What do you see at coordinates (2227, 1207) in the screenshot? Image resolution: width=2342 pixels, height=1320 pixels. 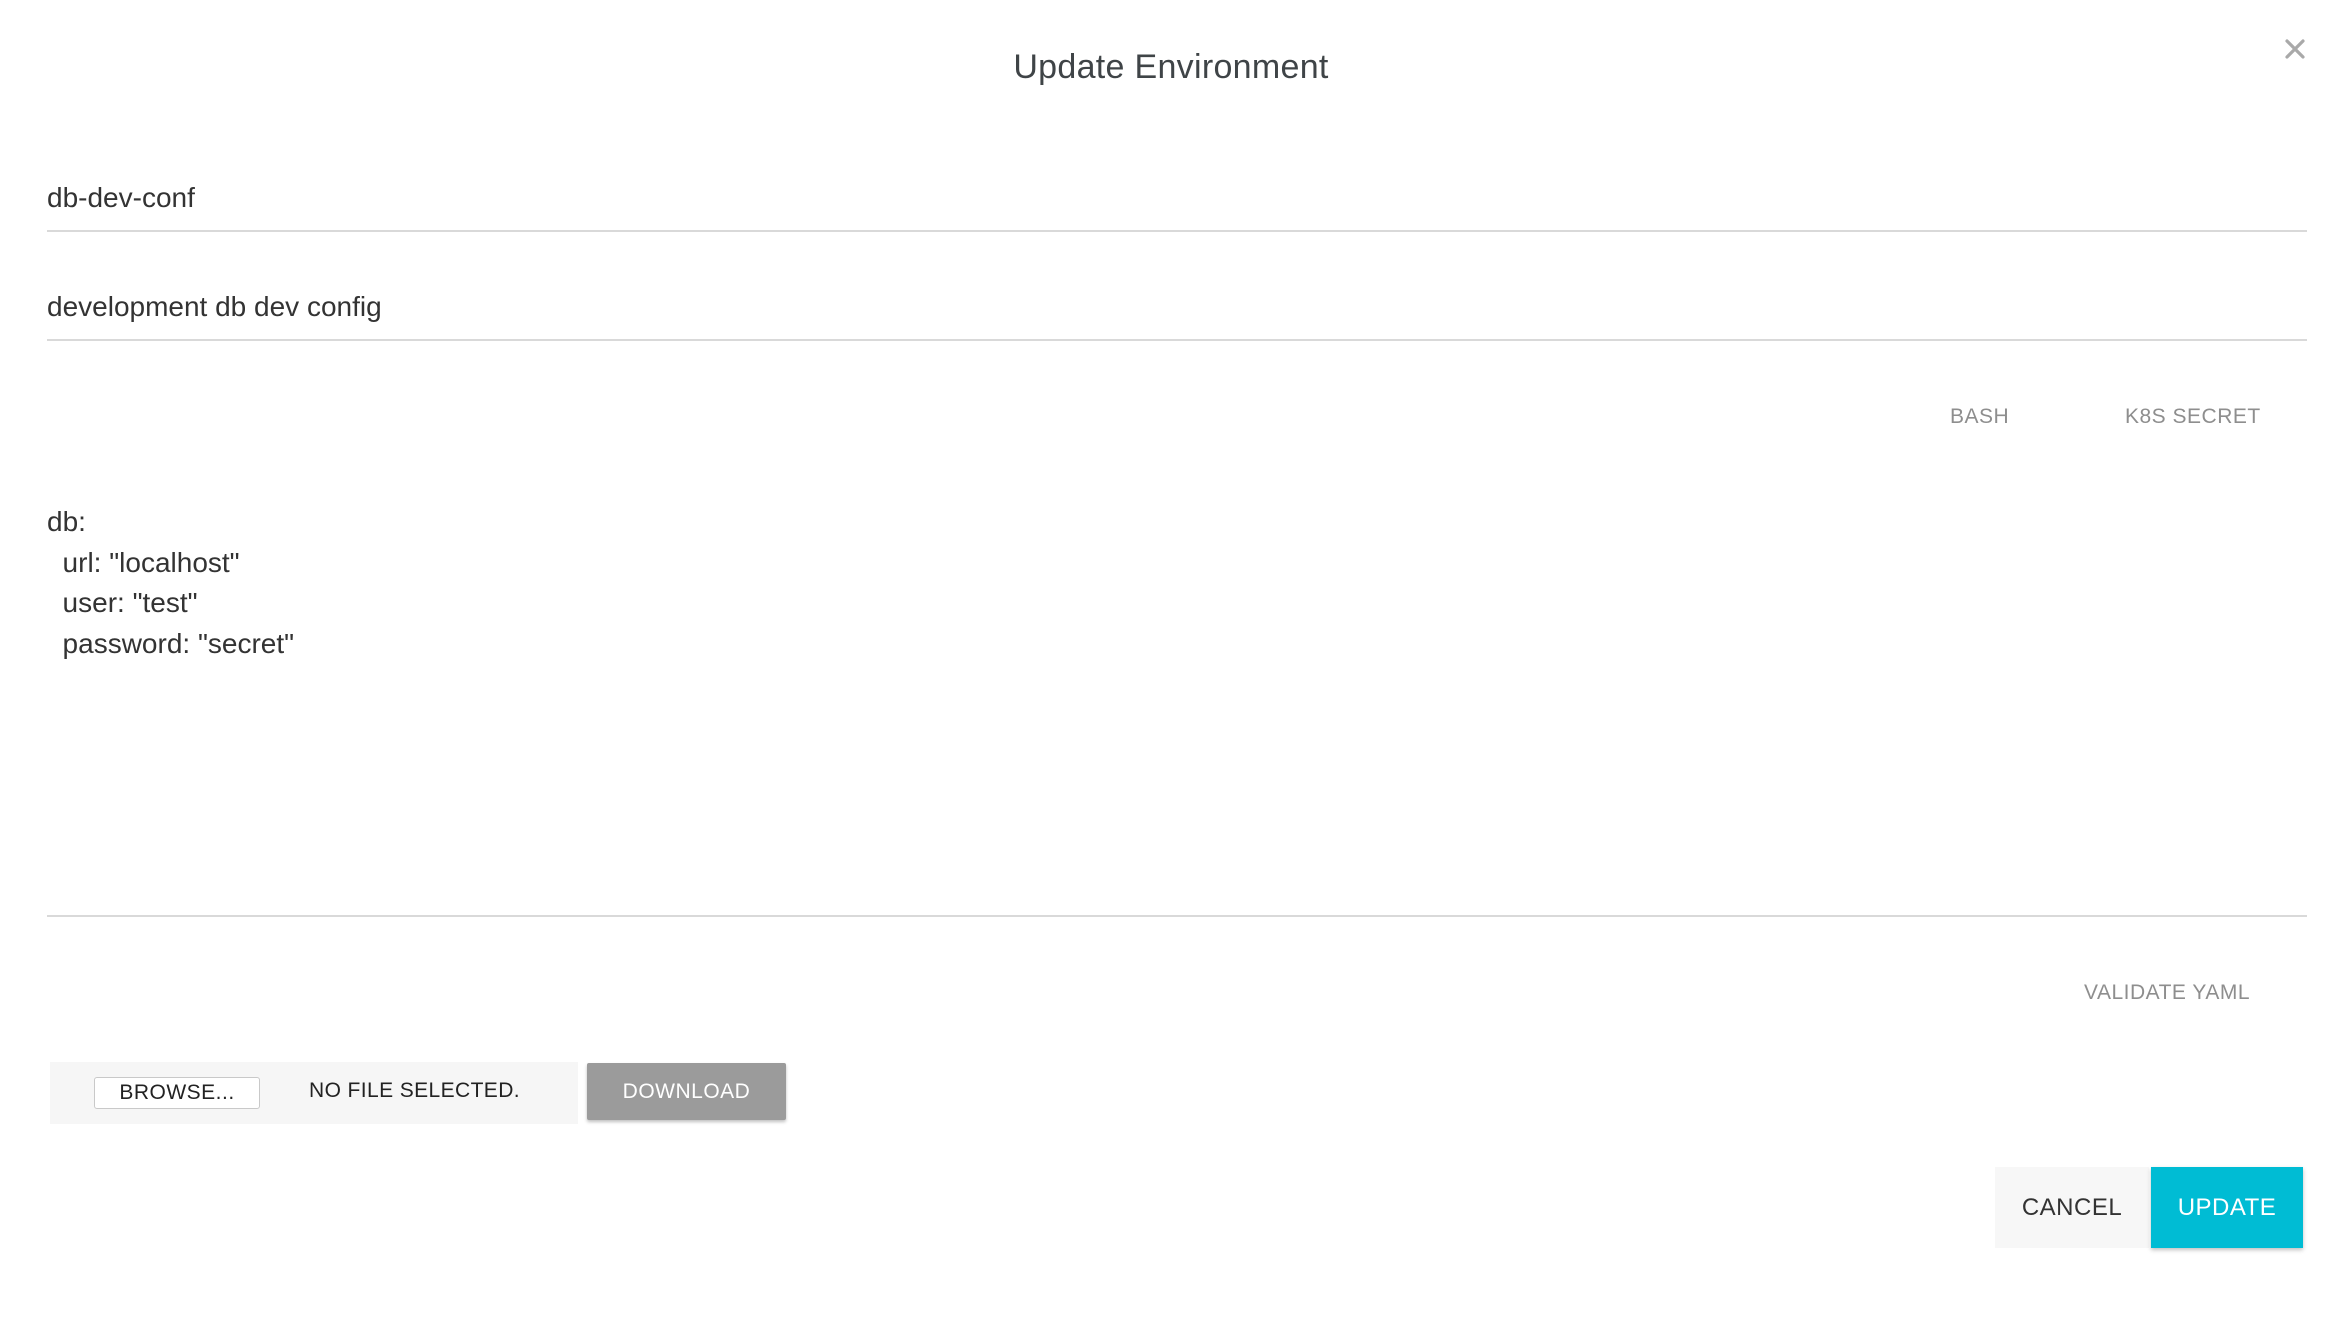 I see `update-button: UPDATE` at bounding box center [2227, 1207].